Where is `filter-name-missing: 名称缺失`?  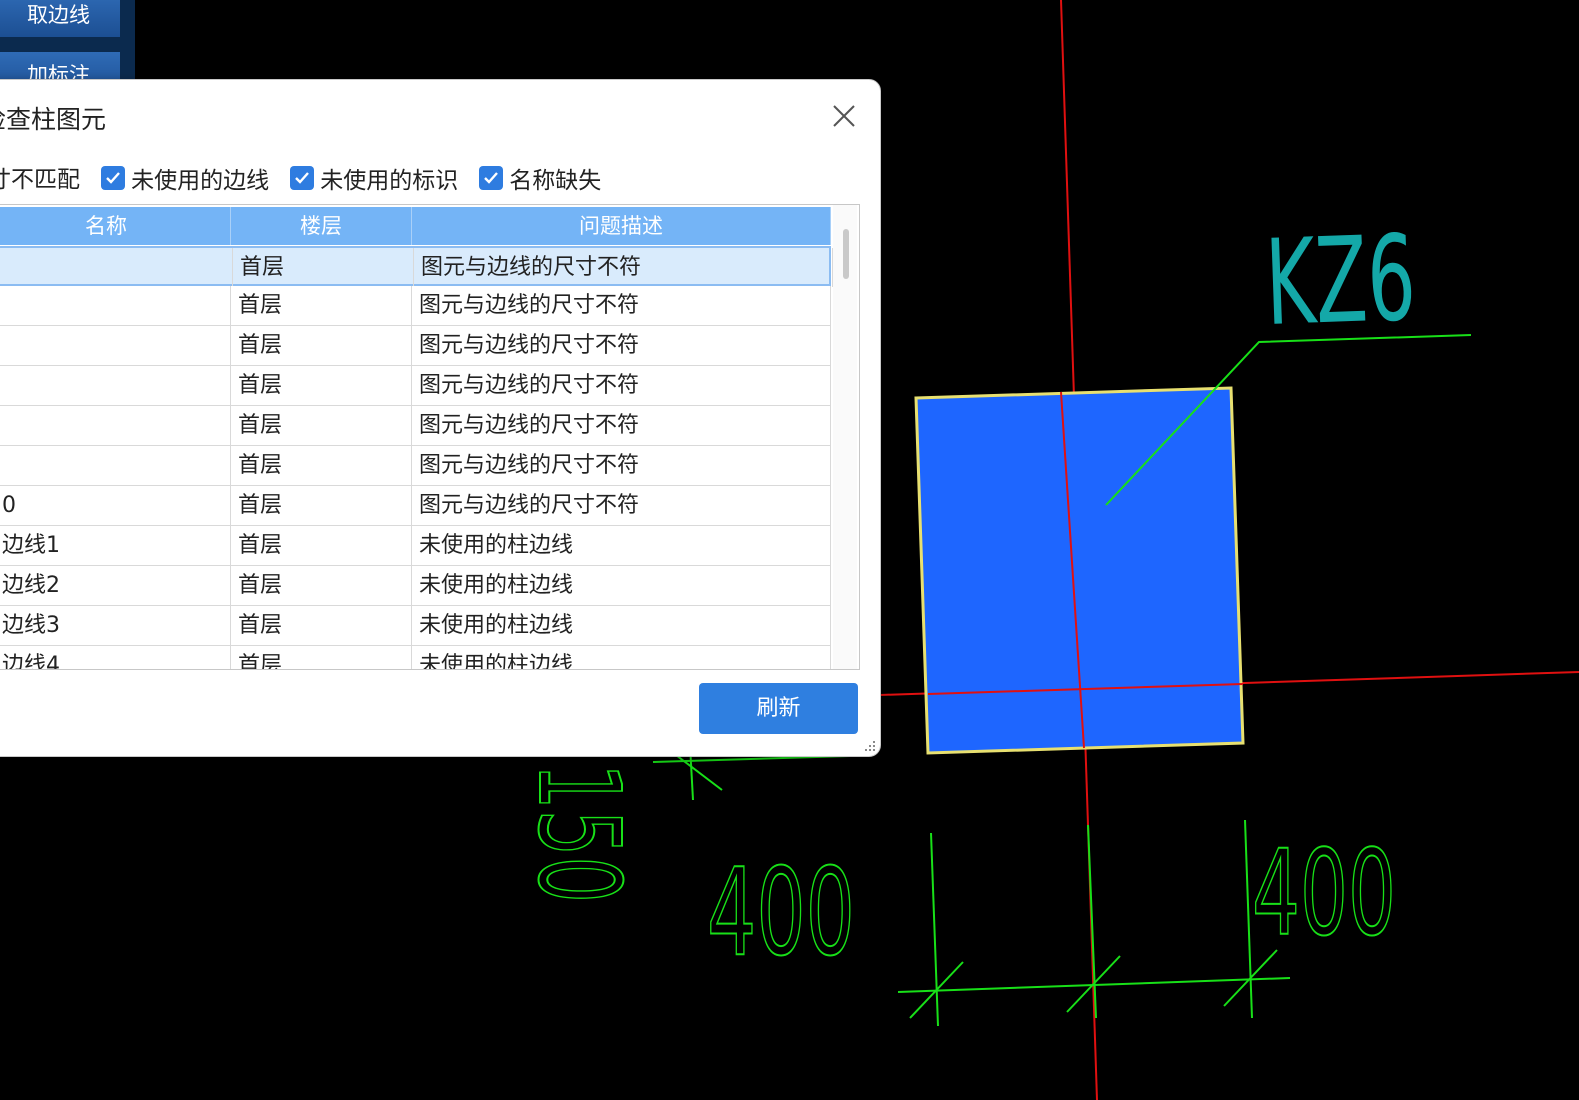
filter-name-missing: 名称缺失 is located at coordinates (540, 178).